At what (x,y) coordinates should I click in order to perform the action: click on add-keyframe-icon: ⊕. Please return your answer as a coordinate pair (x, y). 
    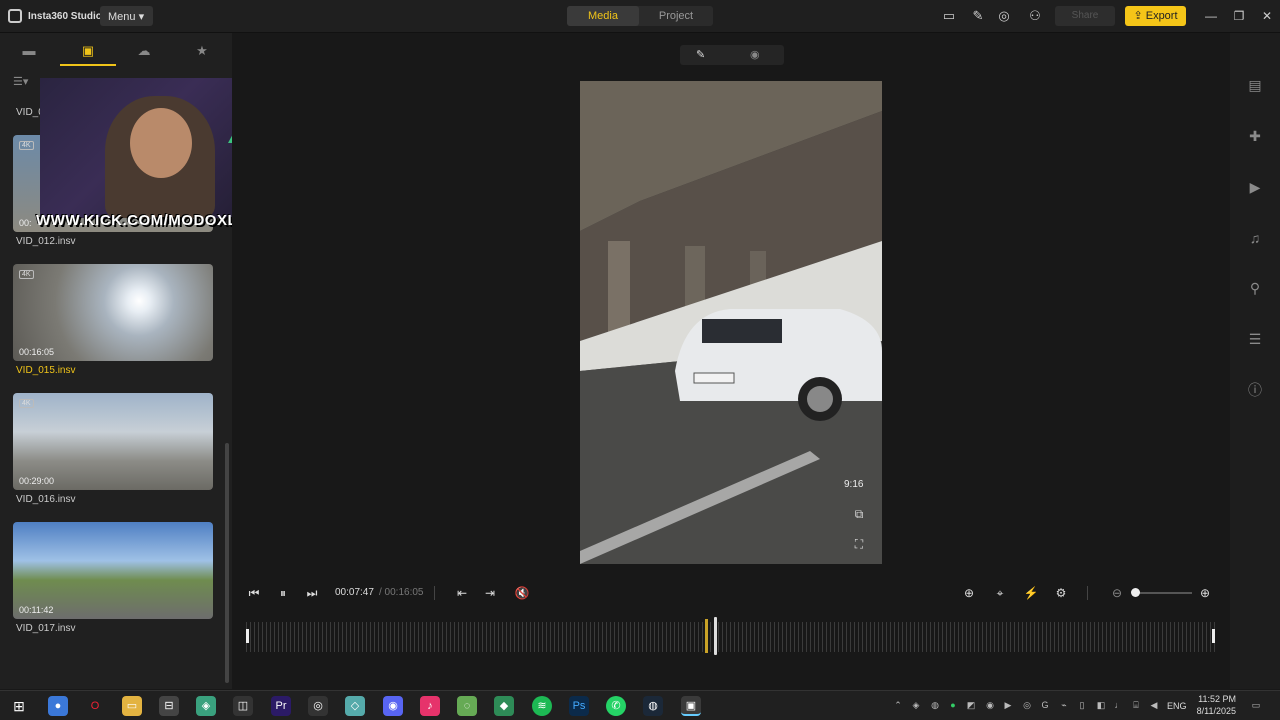
    Looking at the image, I should click on (969, 593).